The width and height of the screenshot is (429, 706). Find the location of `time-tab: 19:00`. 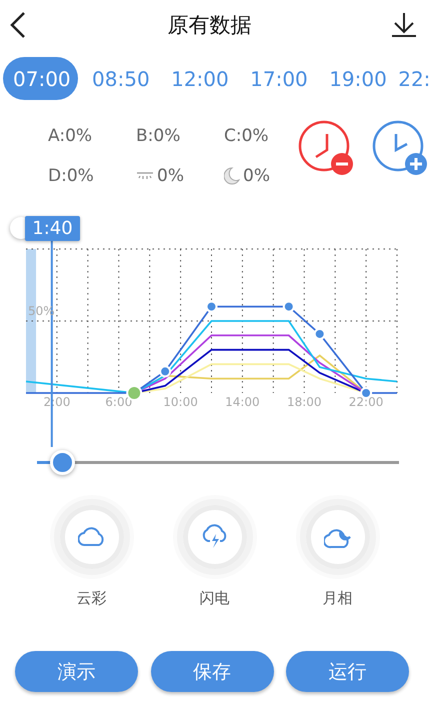

time-tab: 19:00 is located at coordinates (356, 78).